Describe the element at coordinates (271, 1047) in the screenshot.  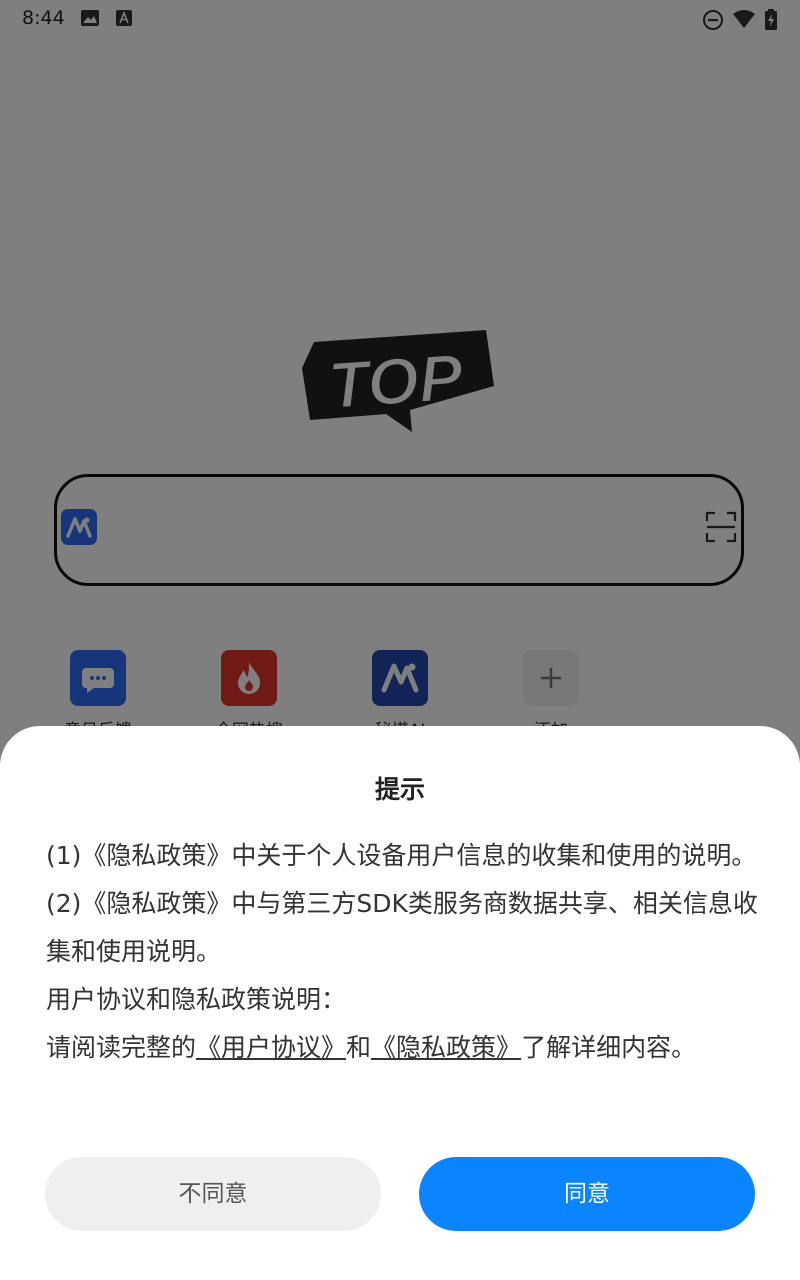
I see `user-agreement-link: 《用户协议》` at that location.